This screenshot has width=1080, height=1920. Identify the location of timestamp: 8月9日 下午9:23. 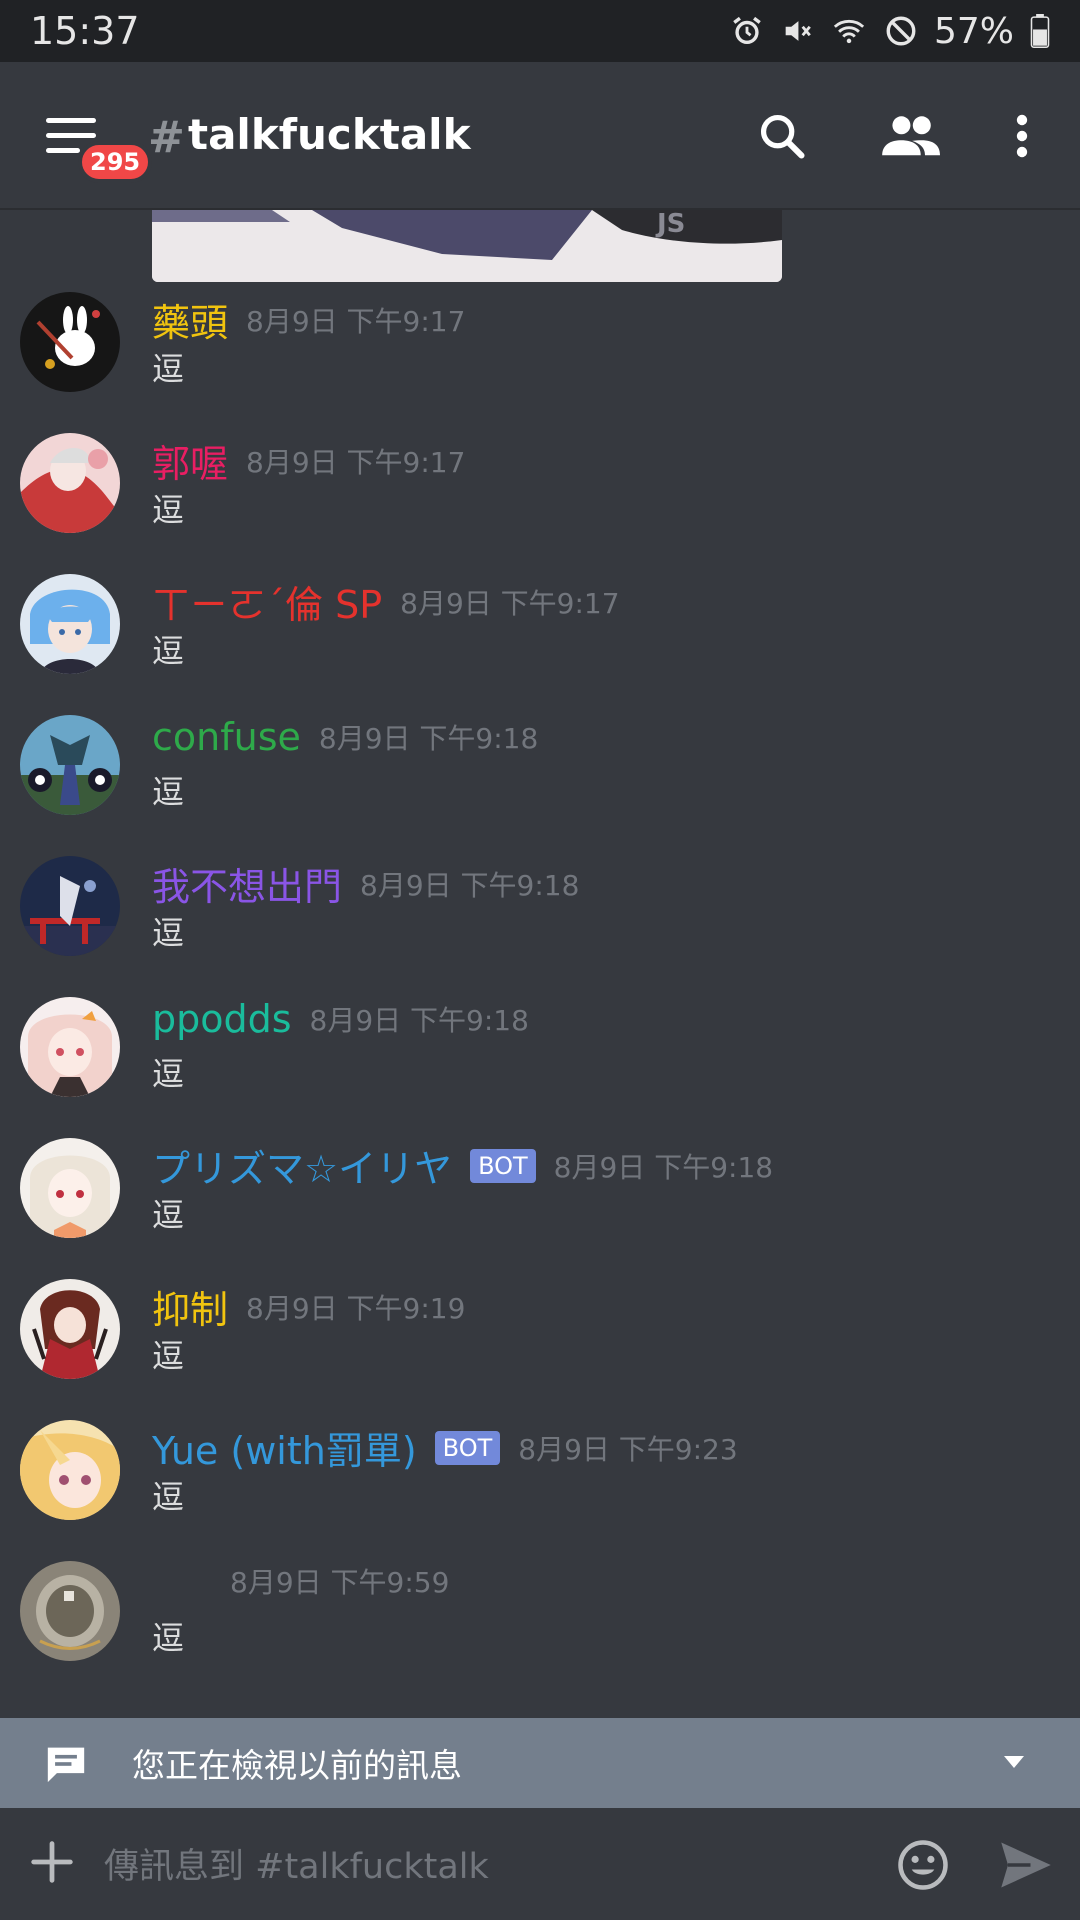
(628, 1449).